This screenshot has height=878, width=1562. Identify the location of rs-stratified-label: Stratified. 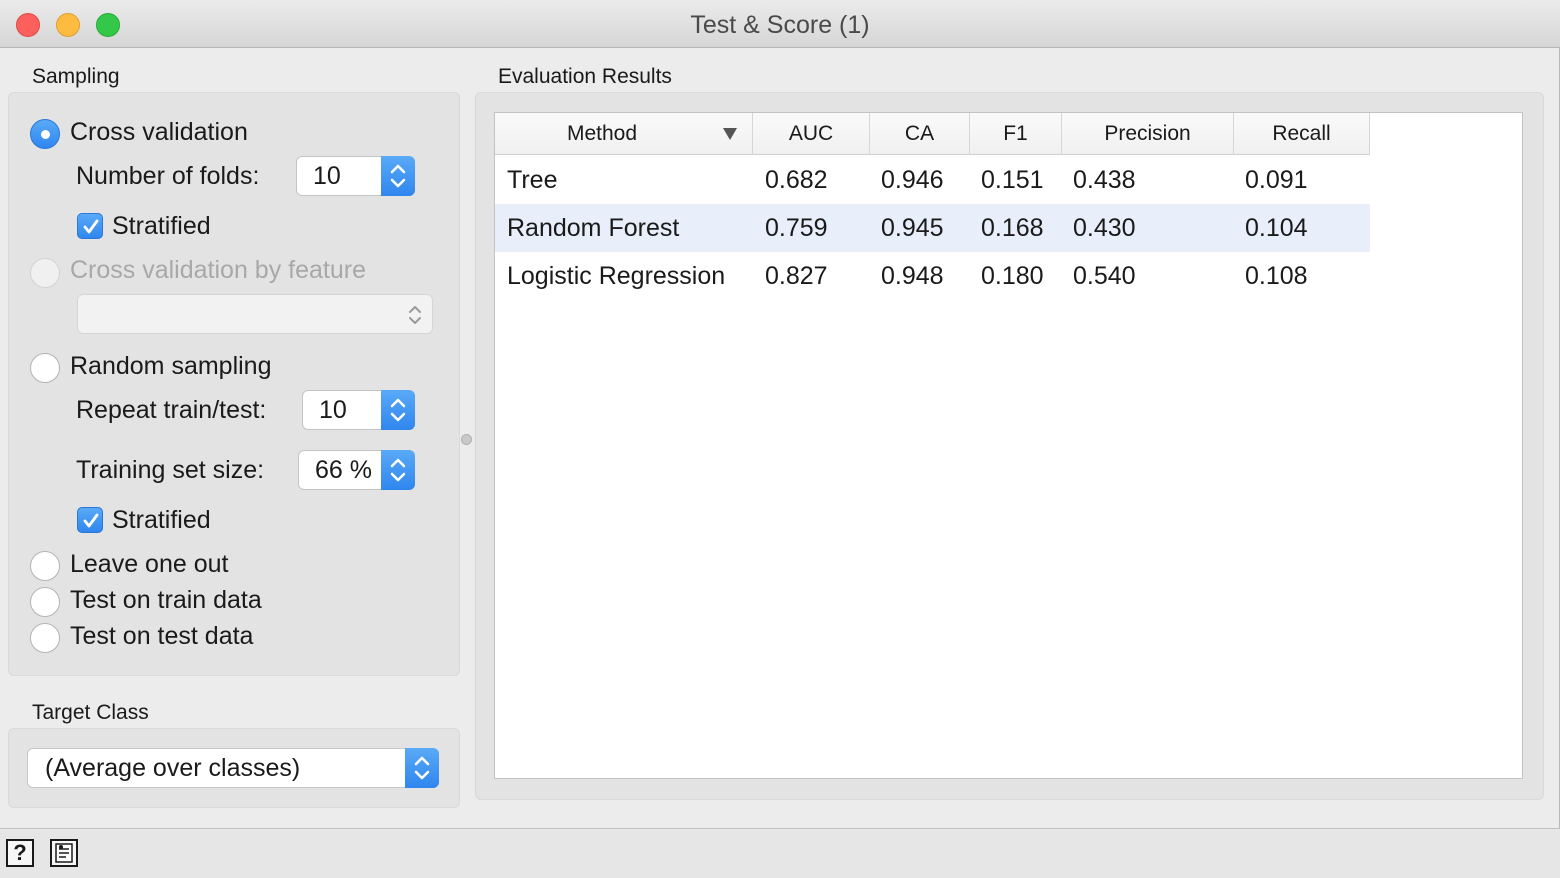
(161, 520).